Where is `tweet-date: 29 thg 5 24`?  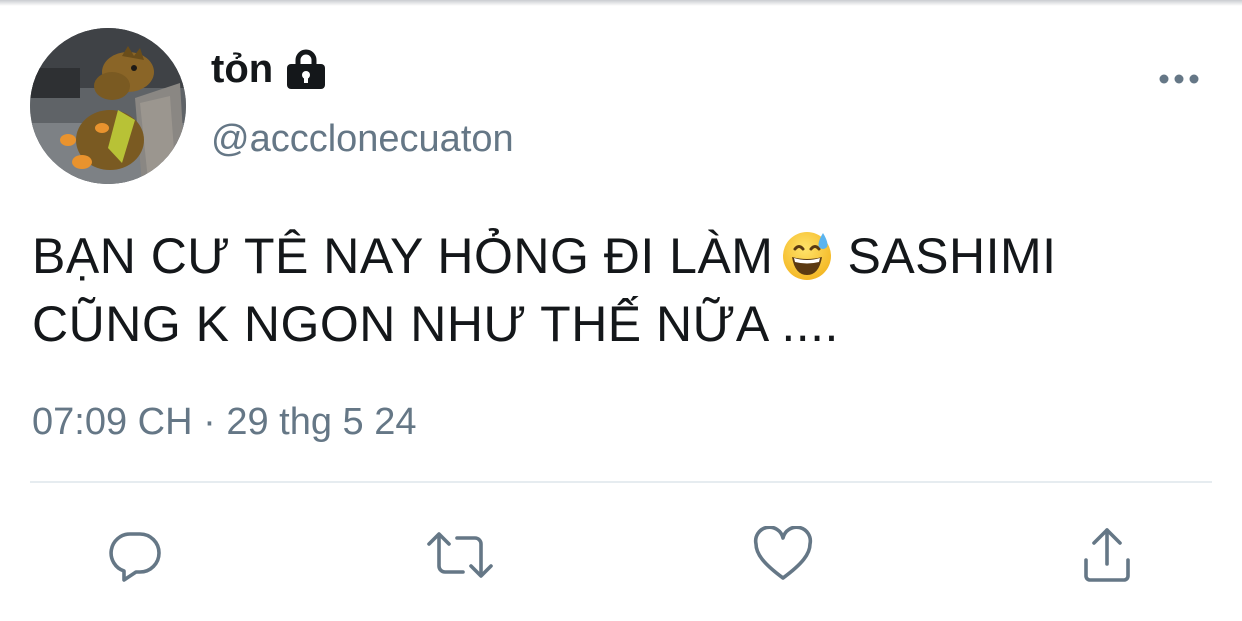
tweet-date: 29 thg 5 24 is located at coordinates (321, 422).